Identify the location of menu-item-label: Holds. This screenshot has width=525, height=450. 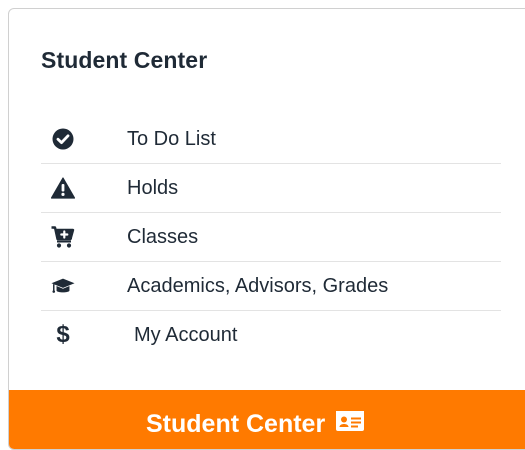
(153, 188).